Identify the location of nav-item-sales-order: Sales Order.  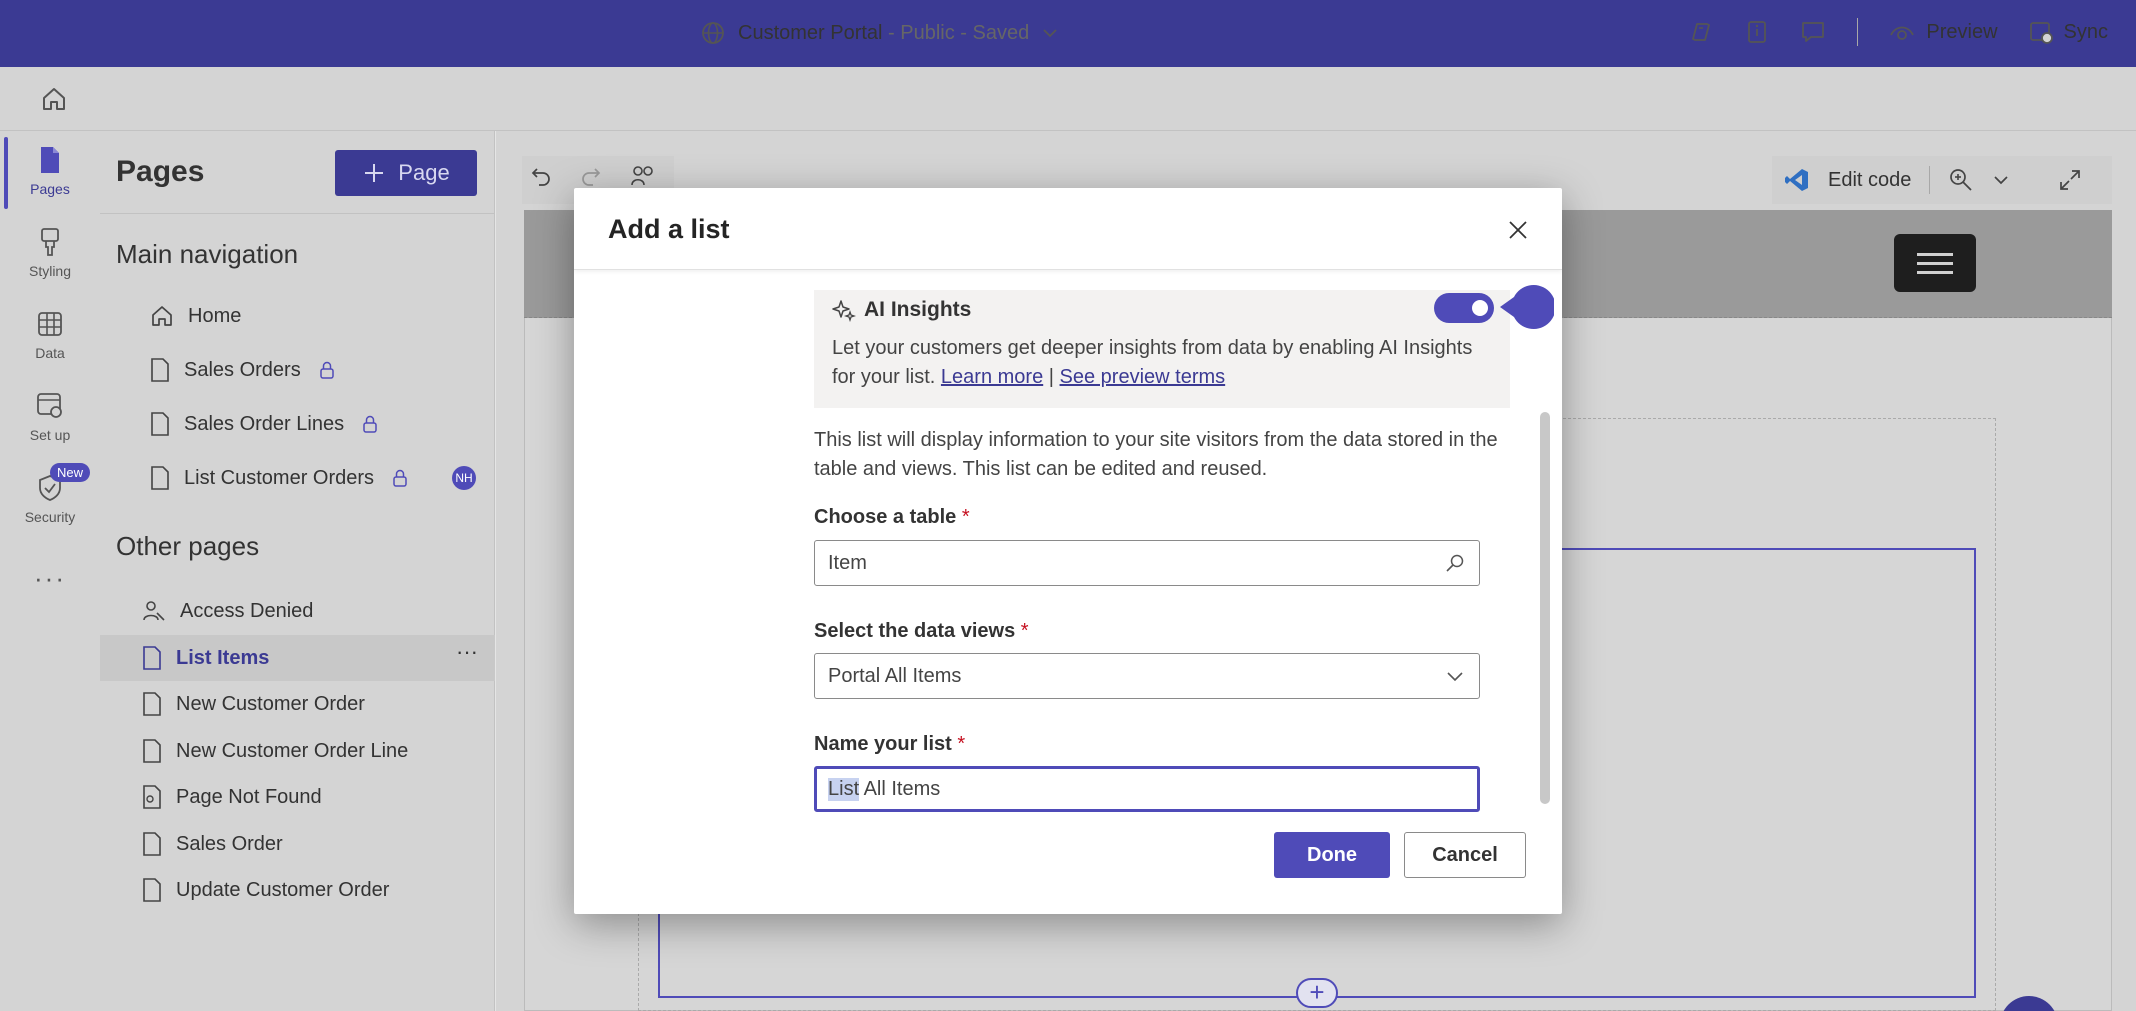
(212, 844).